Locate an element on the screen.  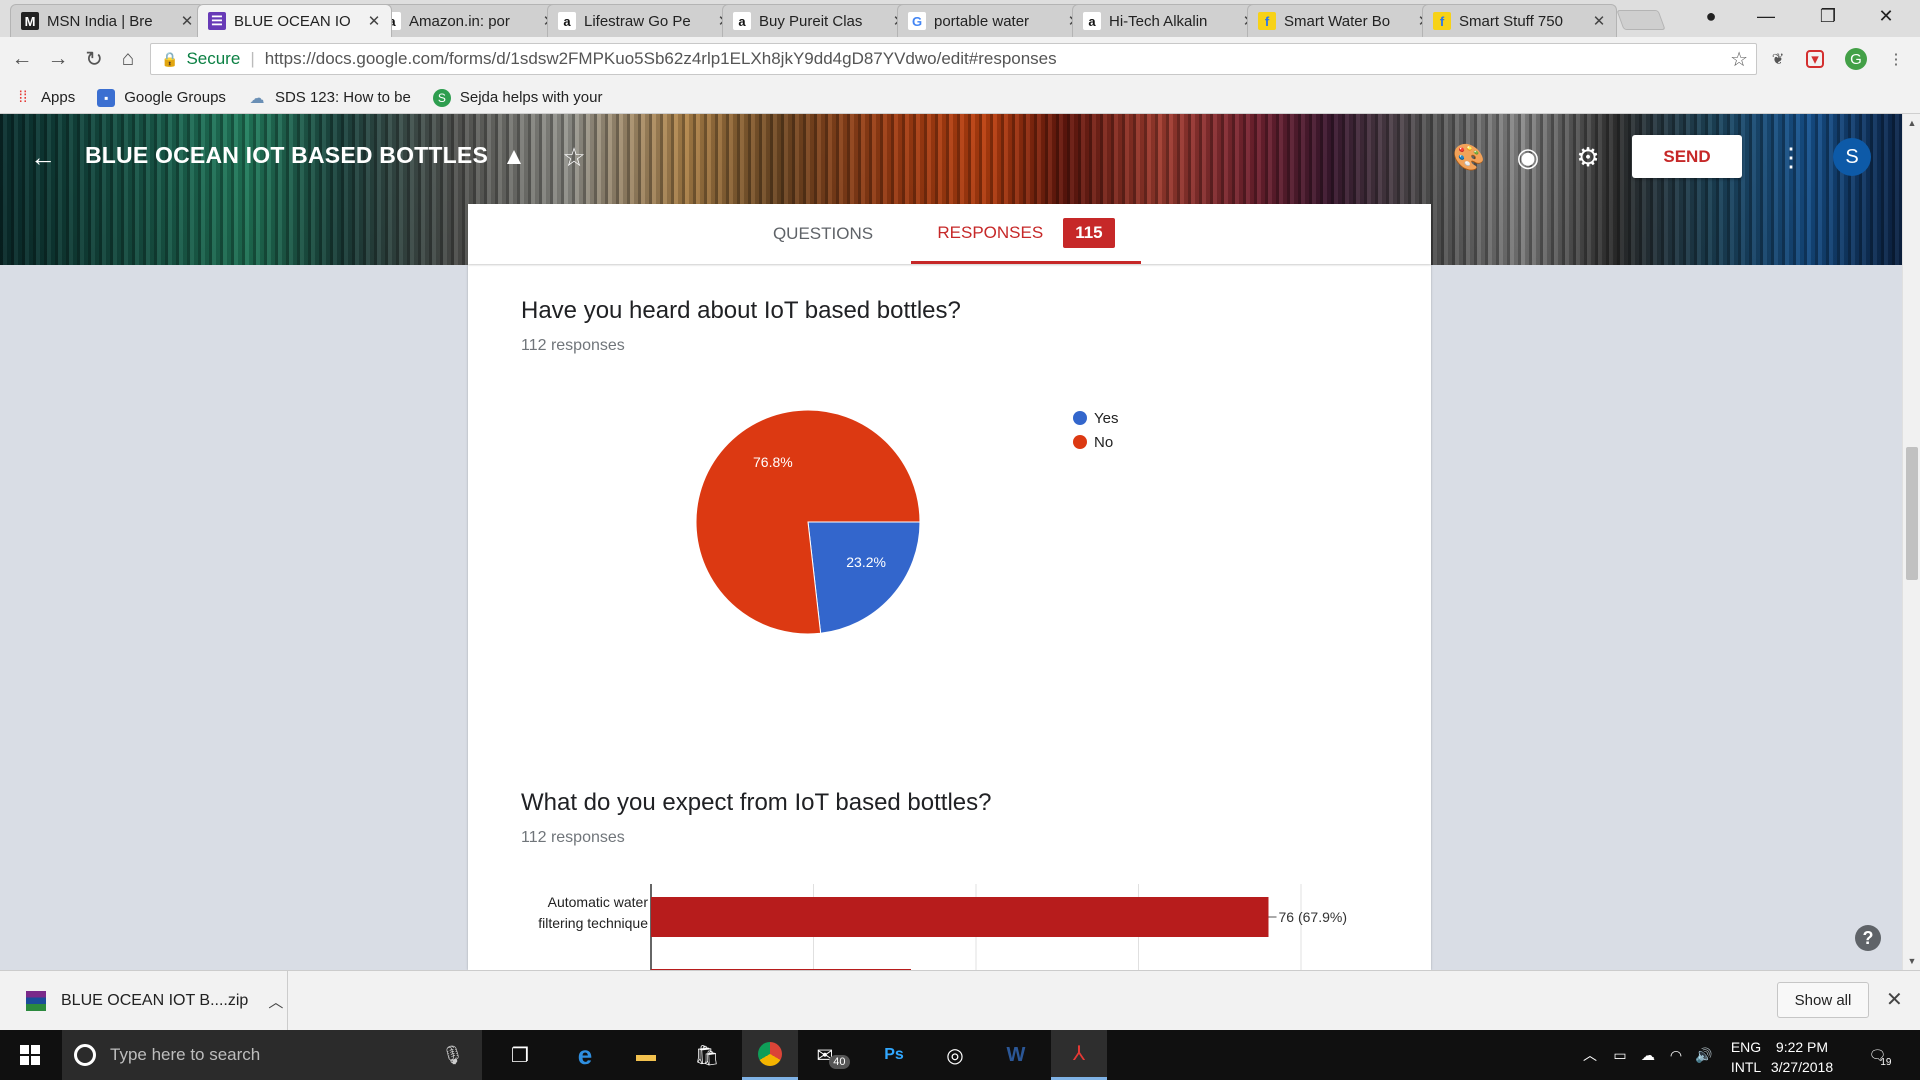
microphone-icon: 🎙 is located at coordinates (452, 1055).